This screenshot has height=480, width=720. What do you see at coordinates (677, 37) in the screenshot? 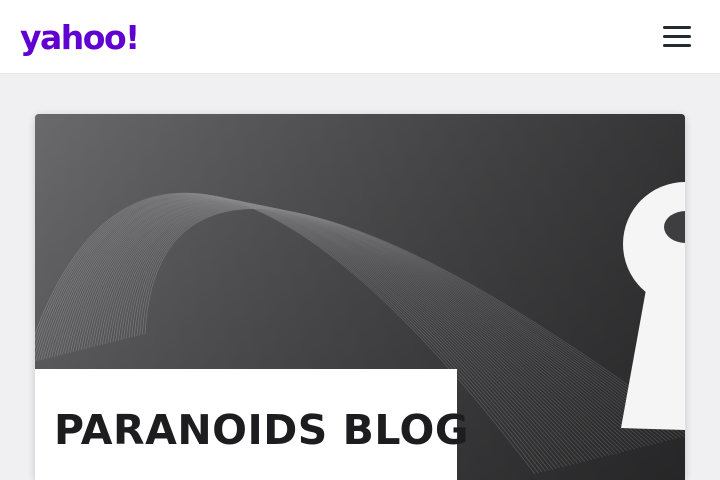
I see `hamburger-menu-icon` at bounding box center [677, 37].